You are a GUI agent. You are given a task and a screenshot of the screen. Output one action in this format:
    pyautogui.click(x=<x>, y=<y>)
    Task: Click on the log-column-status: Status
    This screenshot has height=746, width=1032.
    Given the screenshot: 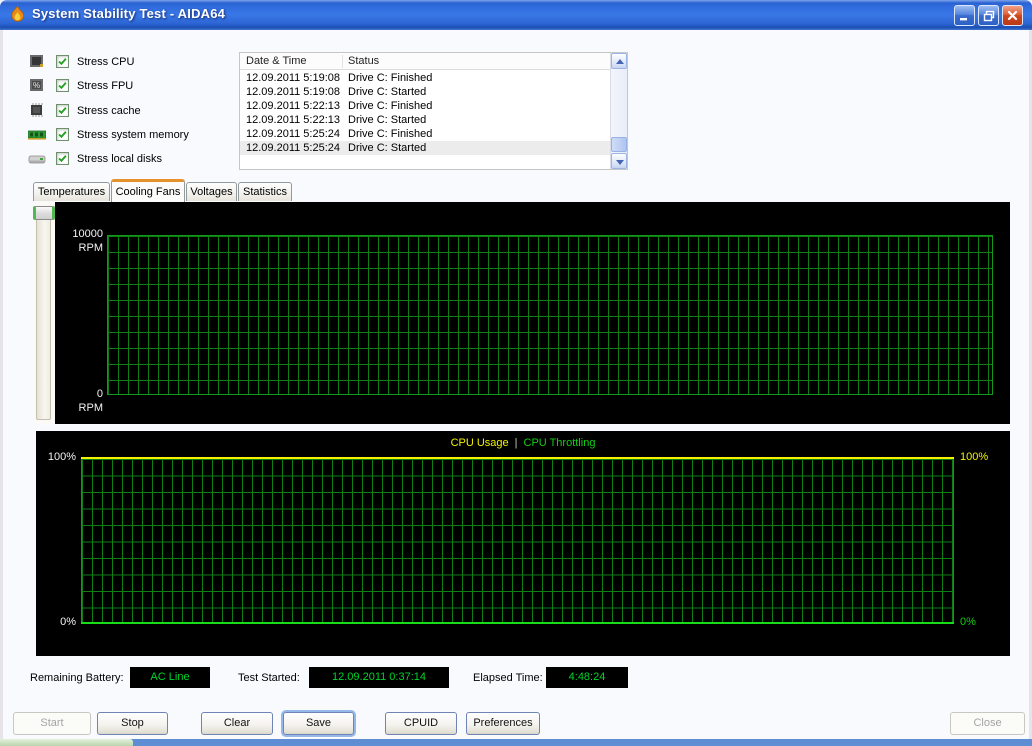 What is the action you would take?
    pyautogui.click(x=363, y=61)
    